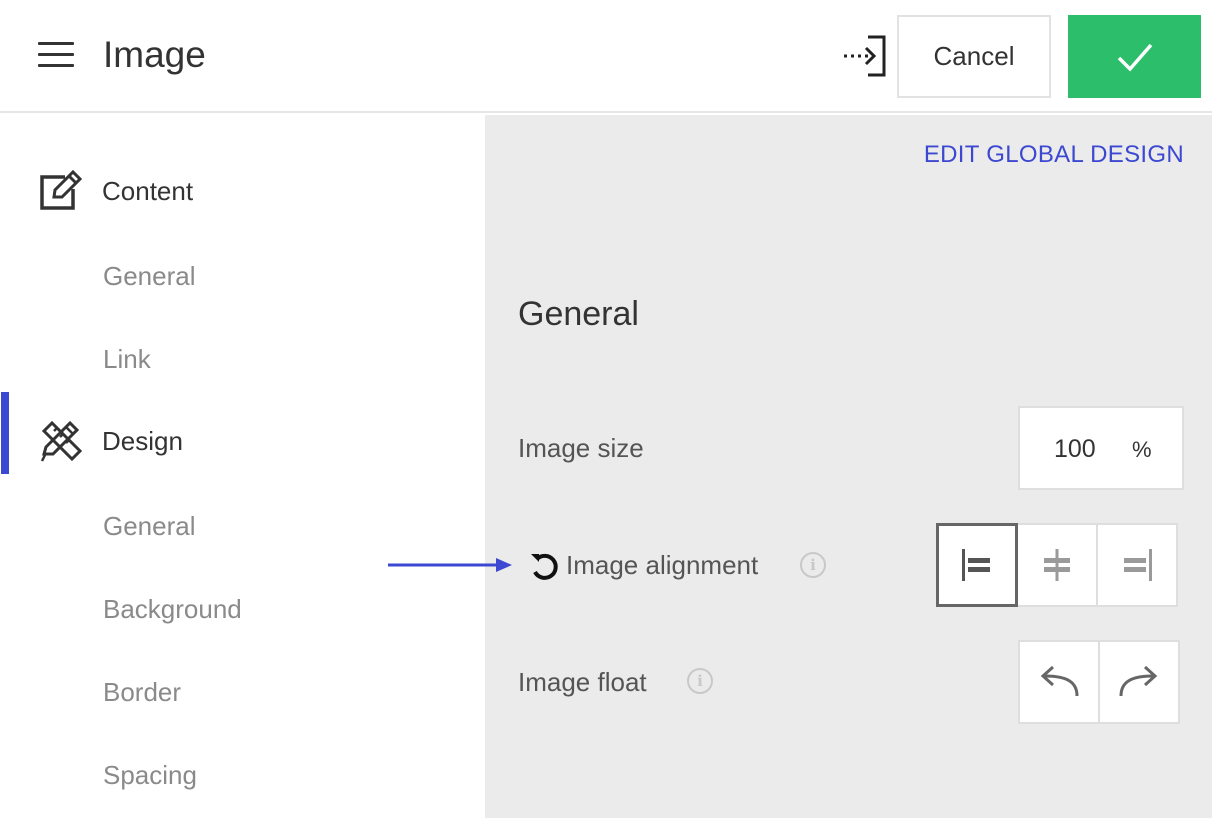 Image resolution: width=1212 pixels, height=818 pixels. I want to click on edit-global-design-link: EDIT GLOBAL DESIGN, so click(1054, 155).